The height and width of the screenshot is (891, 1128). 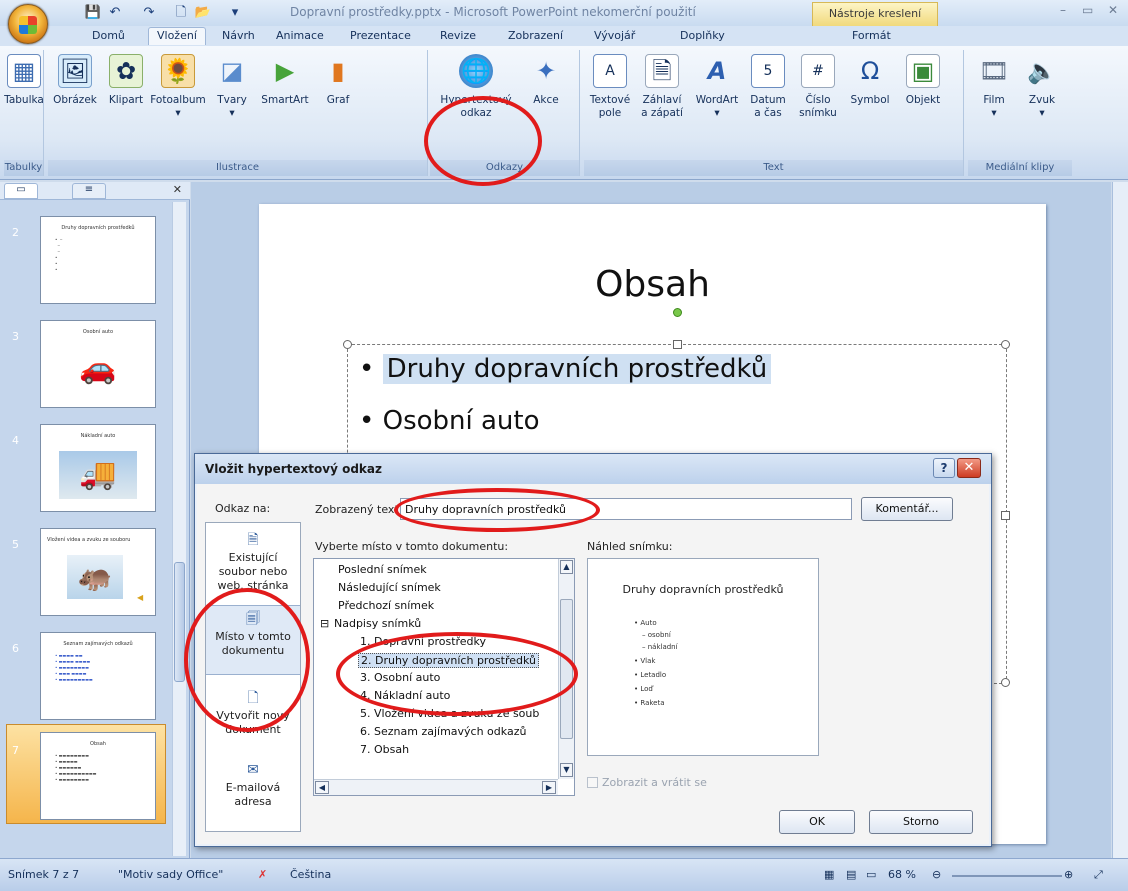 I want to click on panel-scroll-thumb, so click(x=179, y=622).